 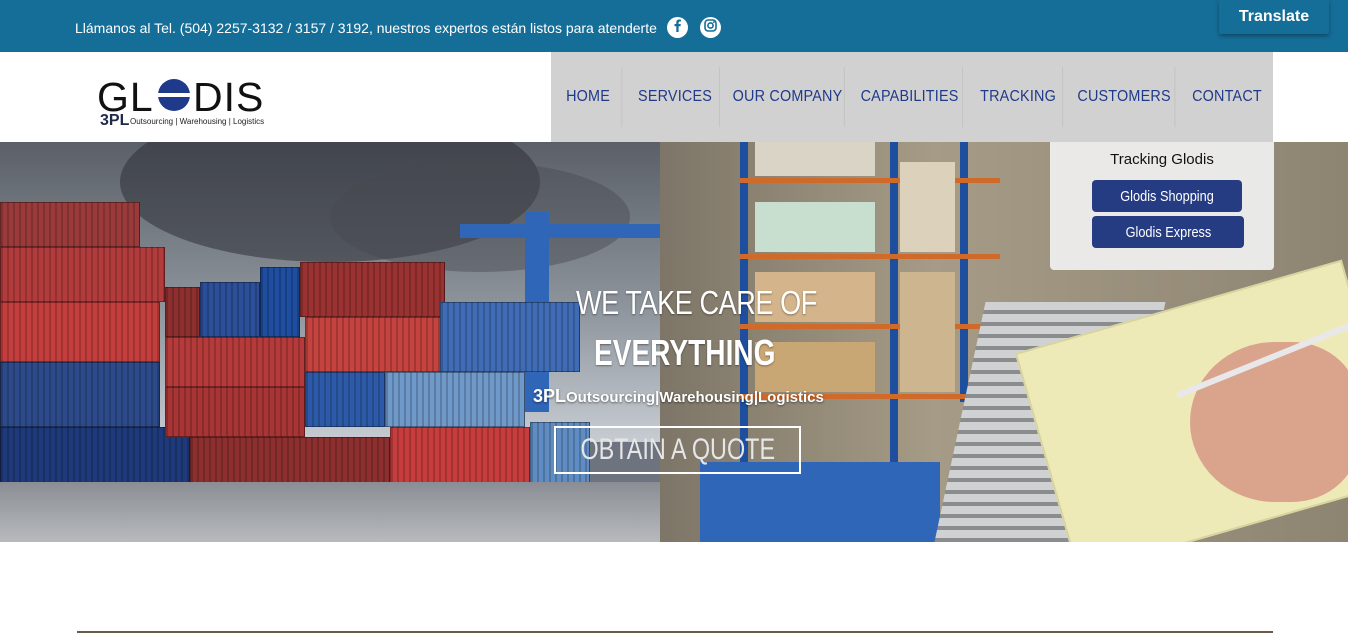 I want to click on tracking-dropdown-title: Tracking Glodis, so click(x=1162, y=159).